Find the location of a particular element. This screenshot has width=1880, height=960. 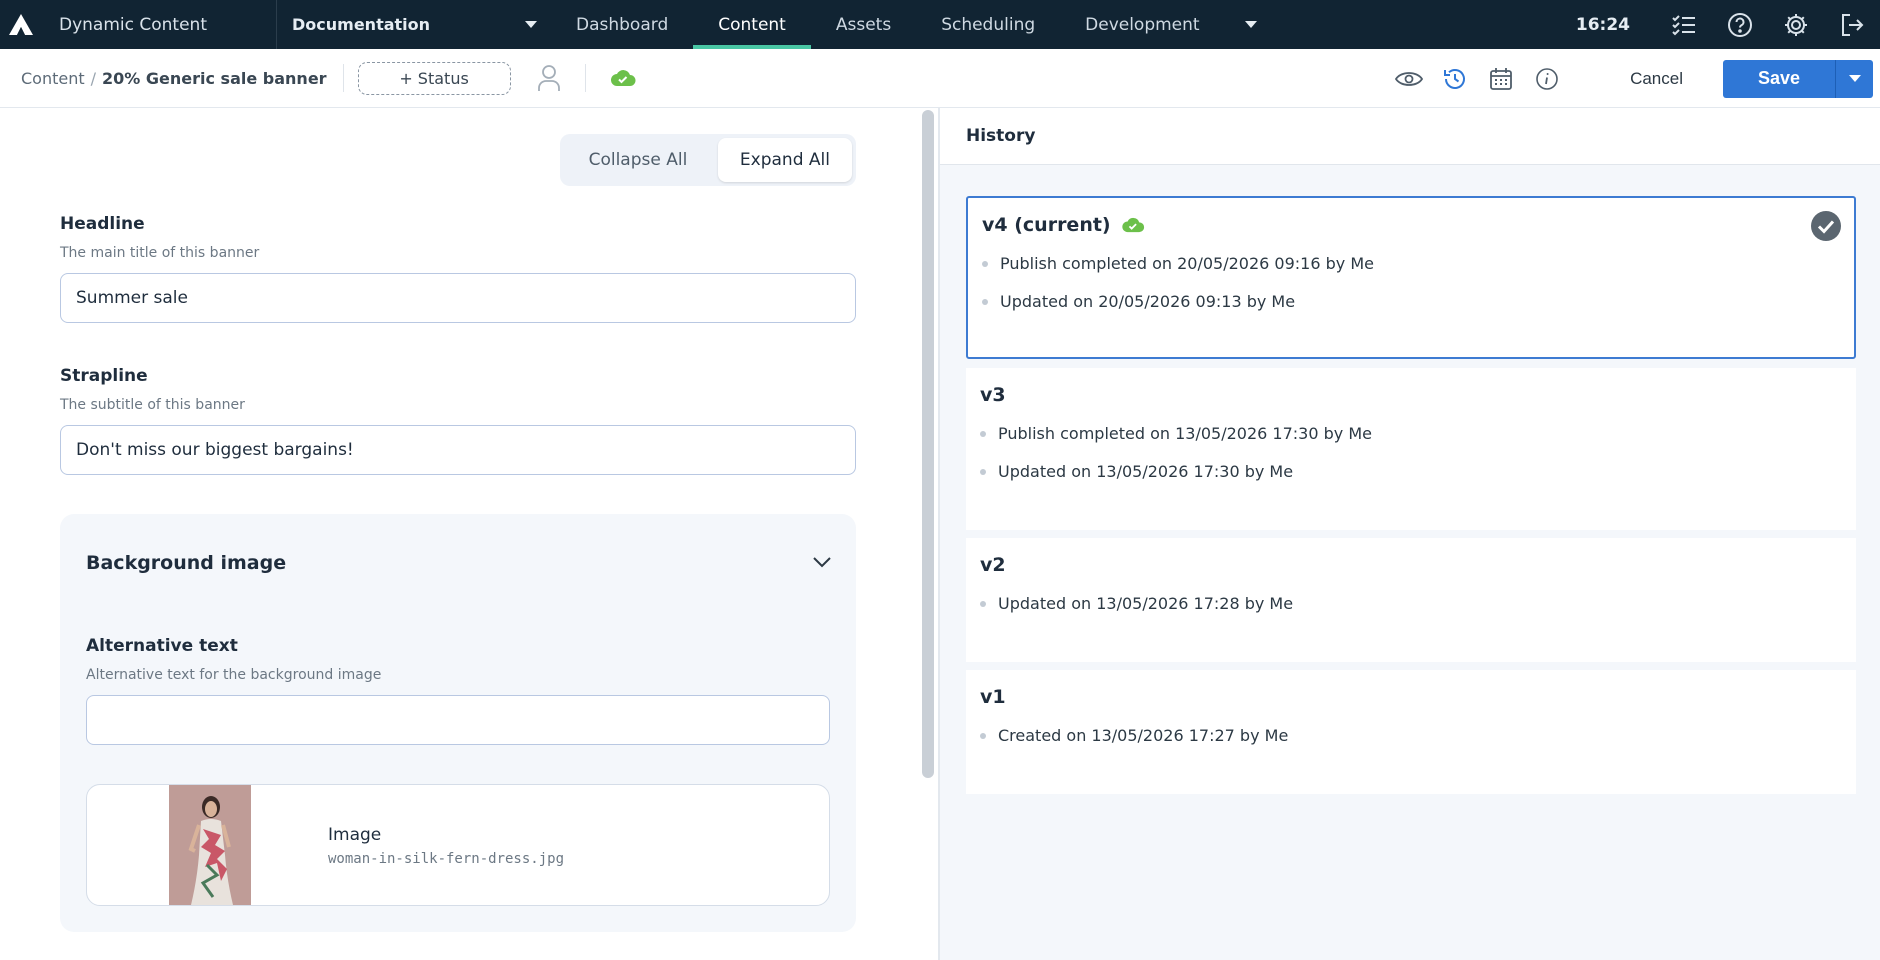

collapse-expand-toggle: Collapse All Expand All is located at coordinates (708, 160).